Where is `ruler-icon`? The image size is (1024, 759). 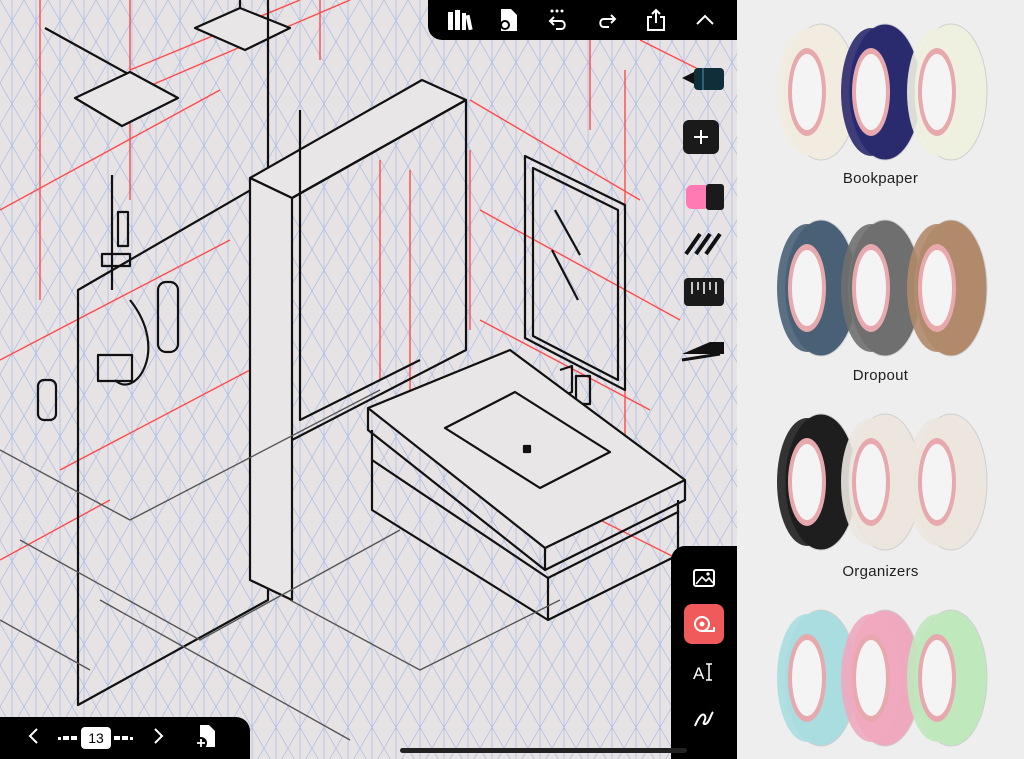
ruler-icon is located at coordinates (702, 294).